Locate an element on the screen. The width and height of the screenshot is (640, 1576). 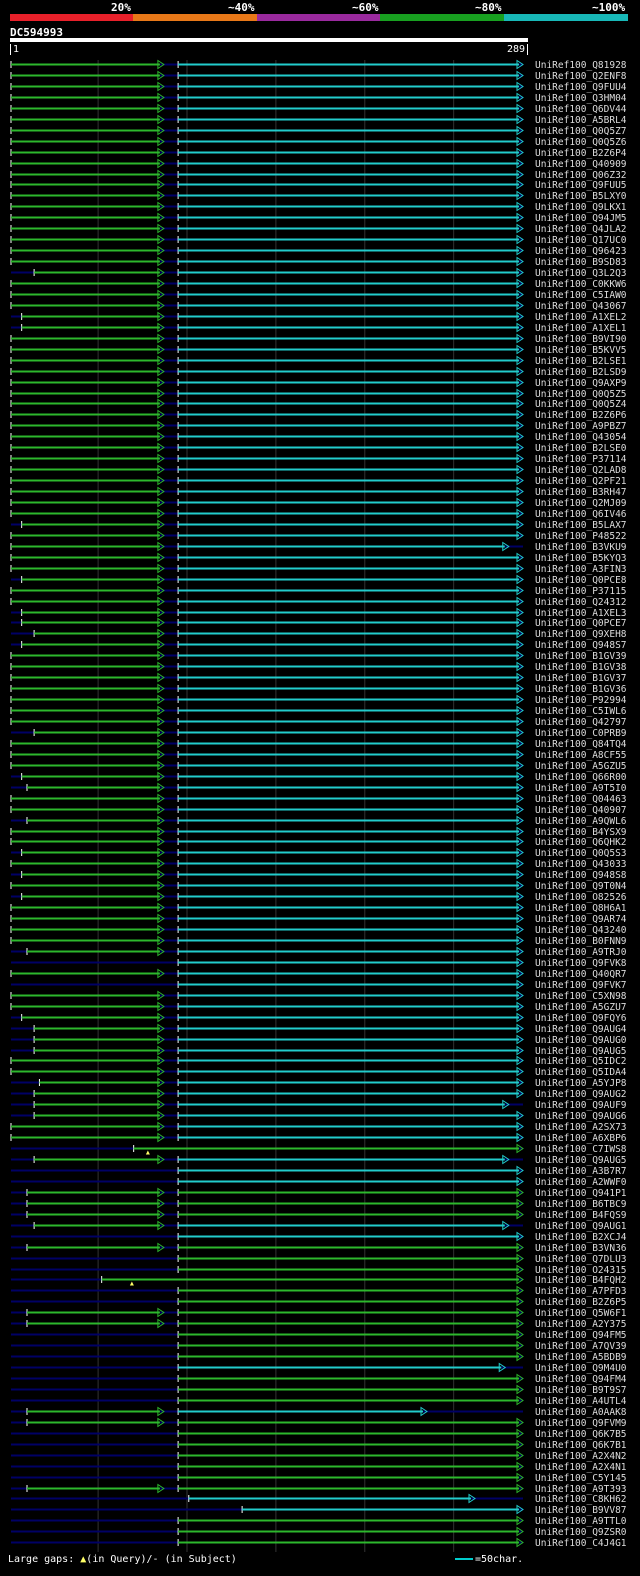
hit-label: UniRef100_B2Z6P4 is located at coordinates (581, 153).